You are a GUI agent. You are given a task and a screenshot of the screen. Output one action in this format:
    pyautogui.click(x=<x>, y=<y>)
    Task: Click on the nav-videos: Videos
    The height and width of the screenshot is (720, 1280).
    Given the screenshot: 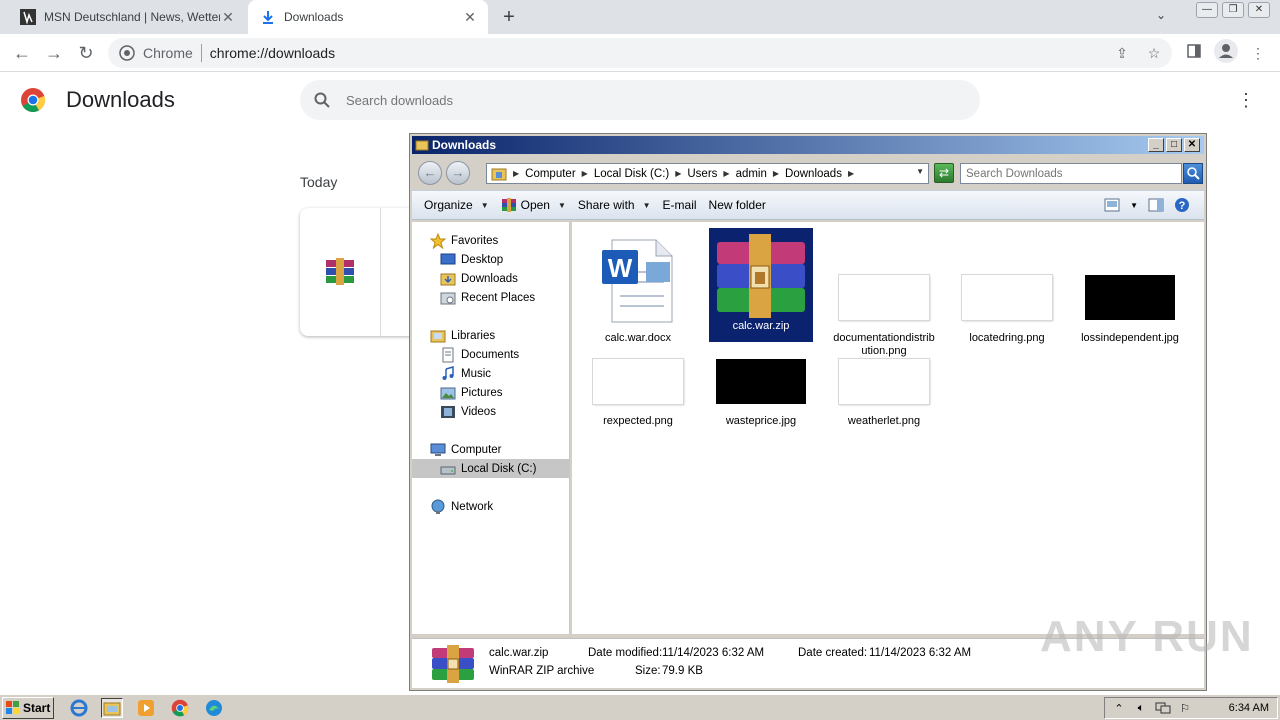 What is the action you would take?
    pyautogui.click(x=468, y=411)
    